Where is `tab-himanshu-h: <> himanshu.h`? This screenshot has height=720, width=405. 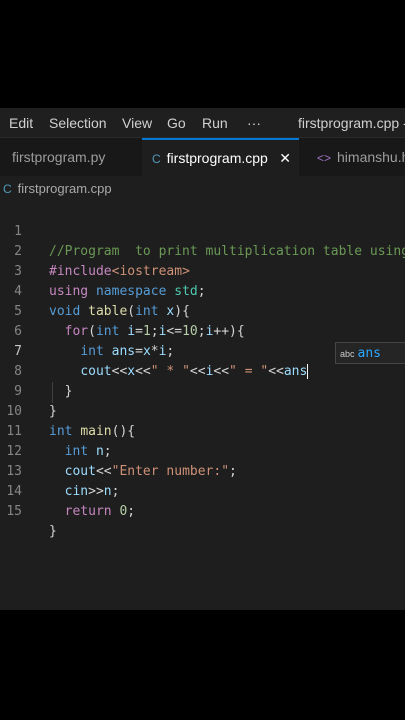
tab-himanshu-h: <> himanshu.h is located at coordinates (352, 157).